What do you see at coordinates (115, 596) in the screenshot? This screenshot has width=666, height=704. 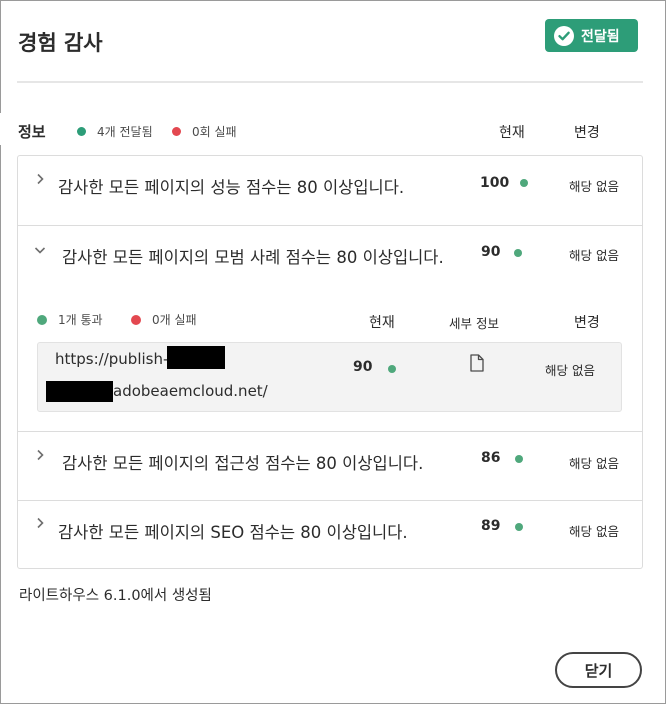 I see `footer-note: 라이트하우스 6.1.0에서 생성됨` at bounding box center [115, 596].